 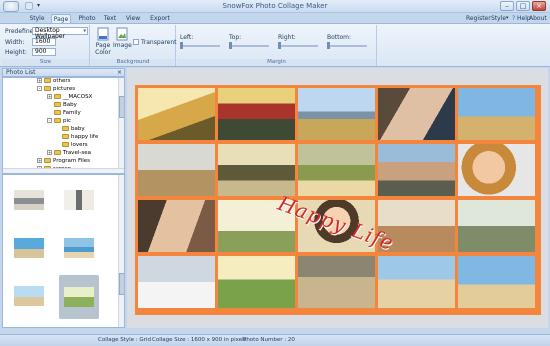 I want to click on tree-node-baby: Baby, so click(x=65, y=105).